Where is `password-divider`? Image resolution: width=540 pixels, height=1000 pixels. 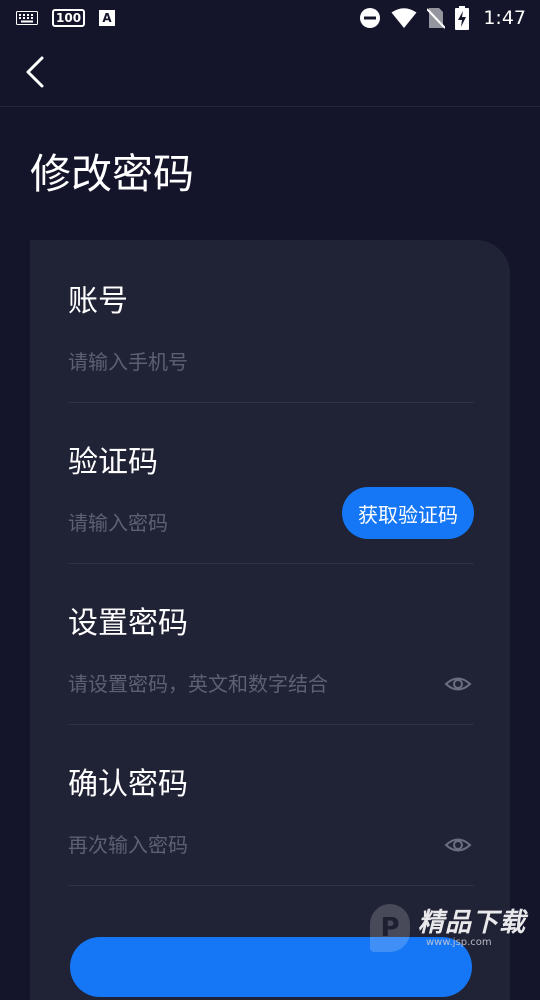
password-divider is located at coordinates (271, 724).